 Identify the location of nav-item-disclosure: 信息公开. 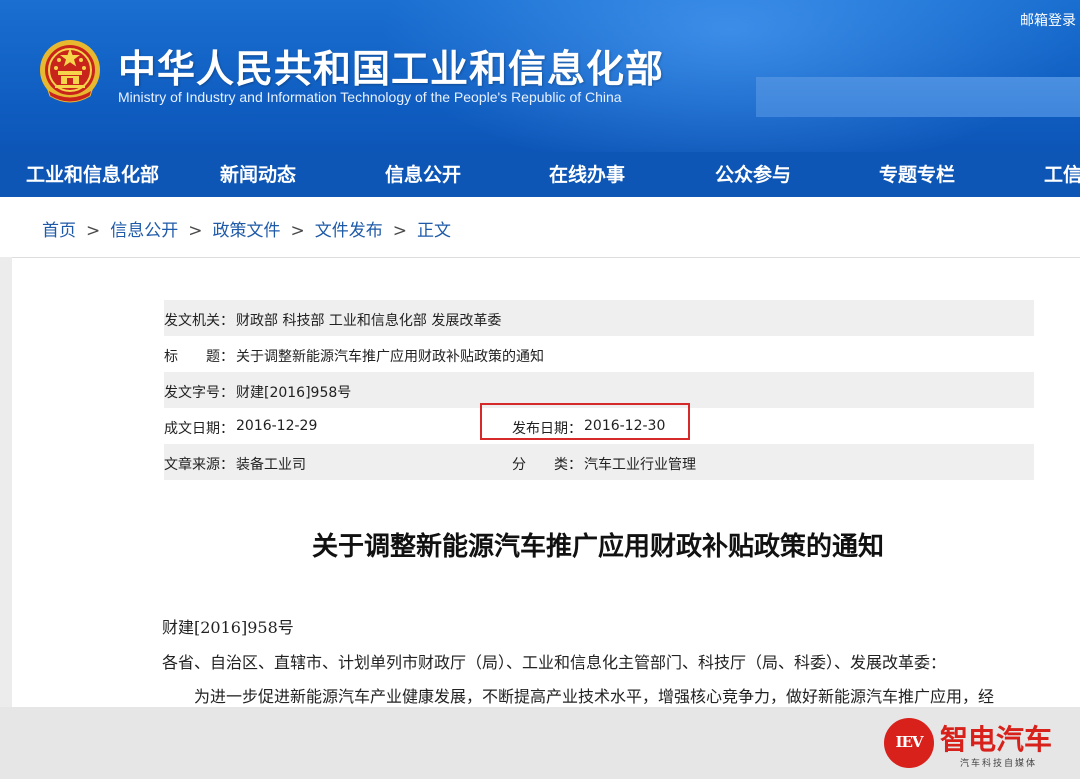
(423, 173).